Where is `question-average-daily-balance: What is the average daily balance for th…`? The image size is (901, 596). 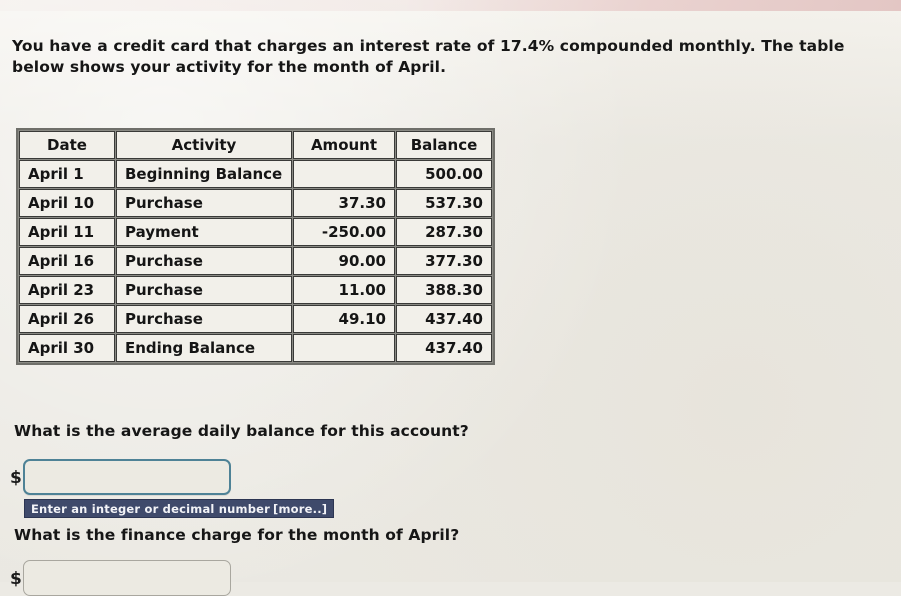
question-average-daily-balance: What is the average daily balance for th… is located at coordinates (241, 431).